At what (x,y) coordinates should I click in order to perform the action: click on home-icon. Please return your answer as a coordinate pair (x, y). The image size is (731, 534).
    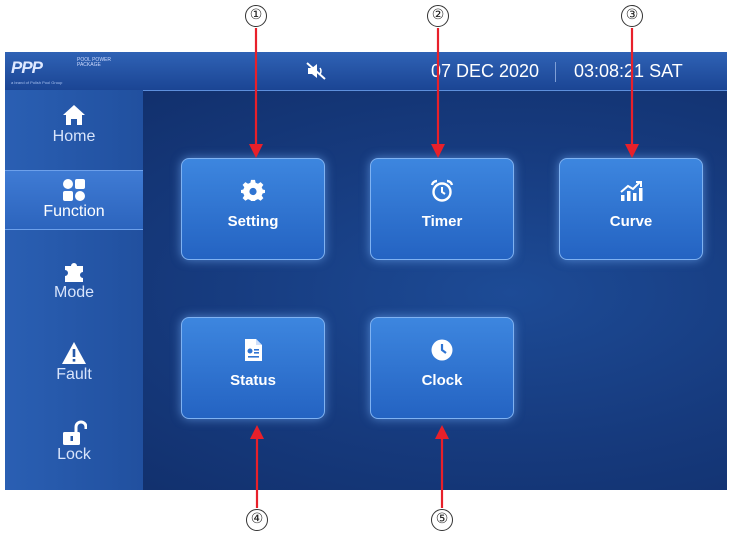
    Looking at the image, I should click on (74, 115).